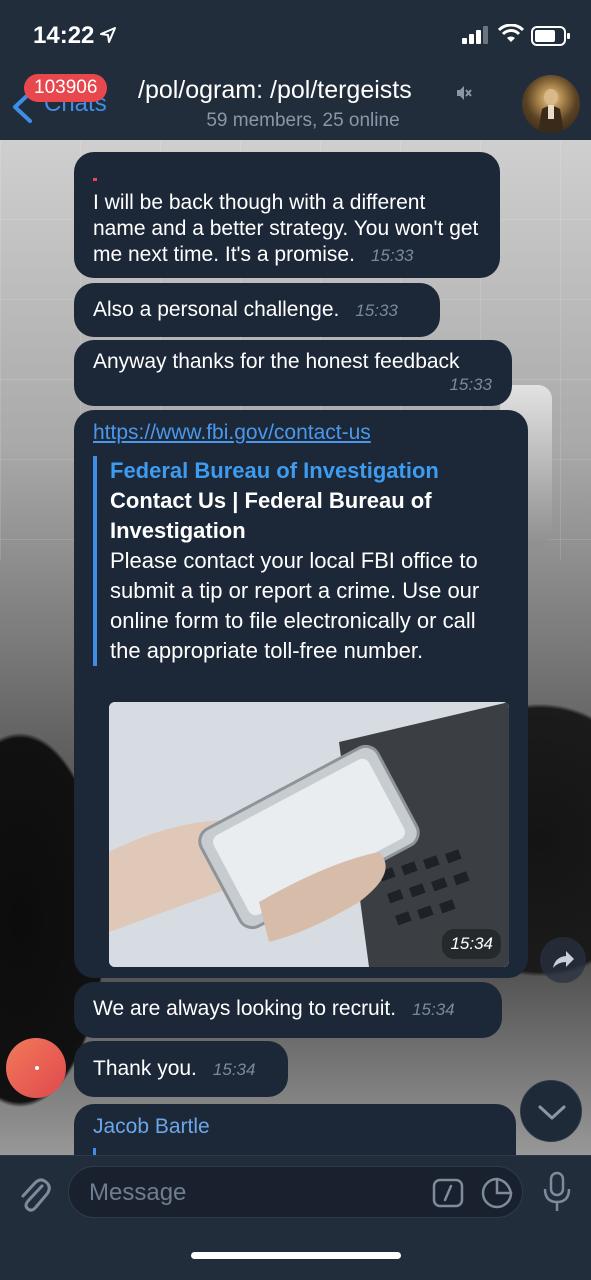 This screenshot has width=591, height=1280. I want to click on message-bubble: Also a personal challenge. 15:33, so click(257, 310).